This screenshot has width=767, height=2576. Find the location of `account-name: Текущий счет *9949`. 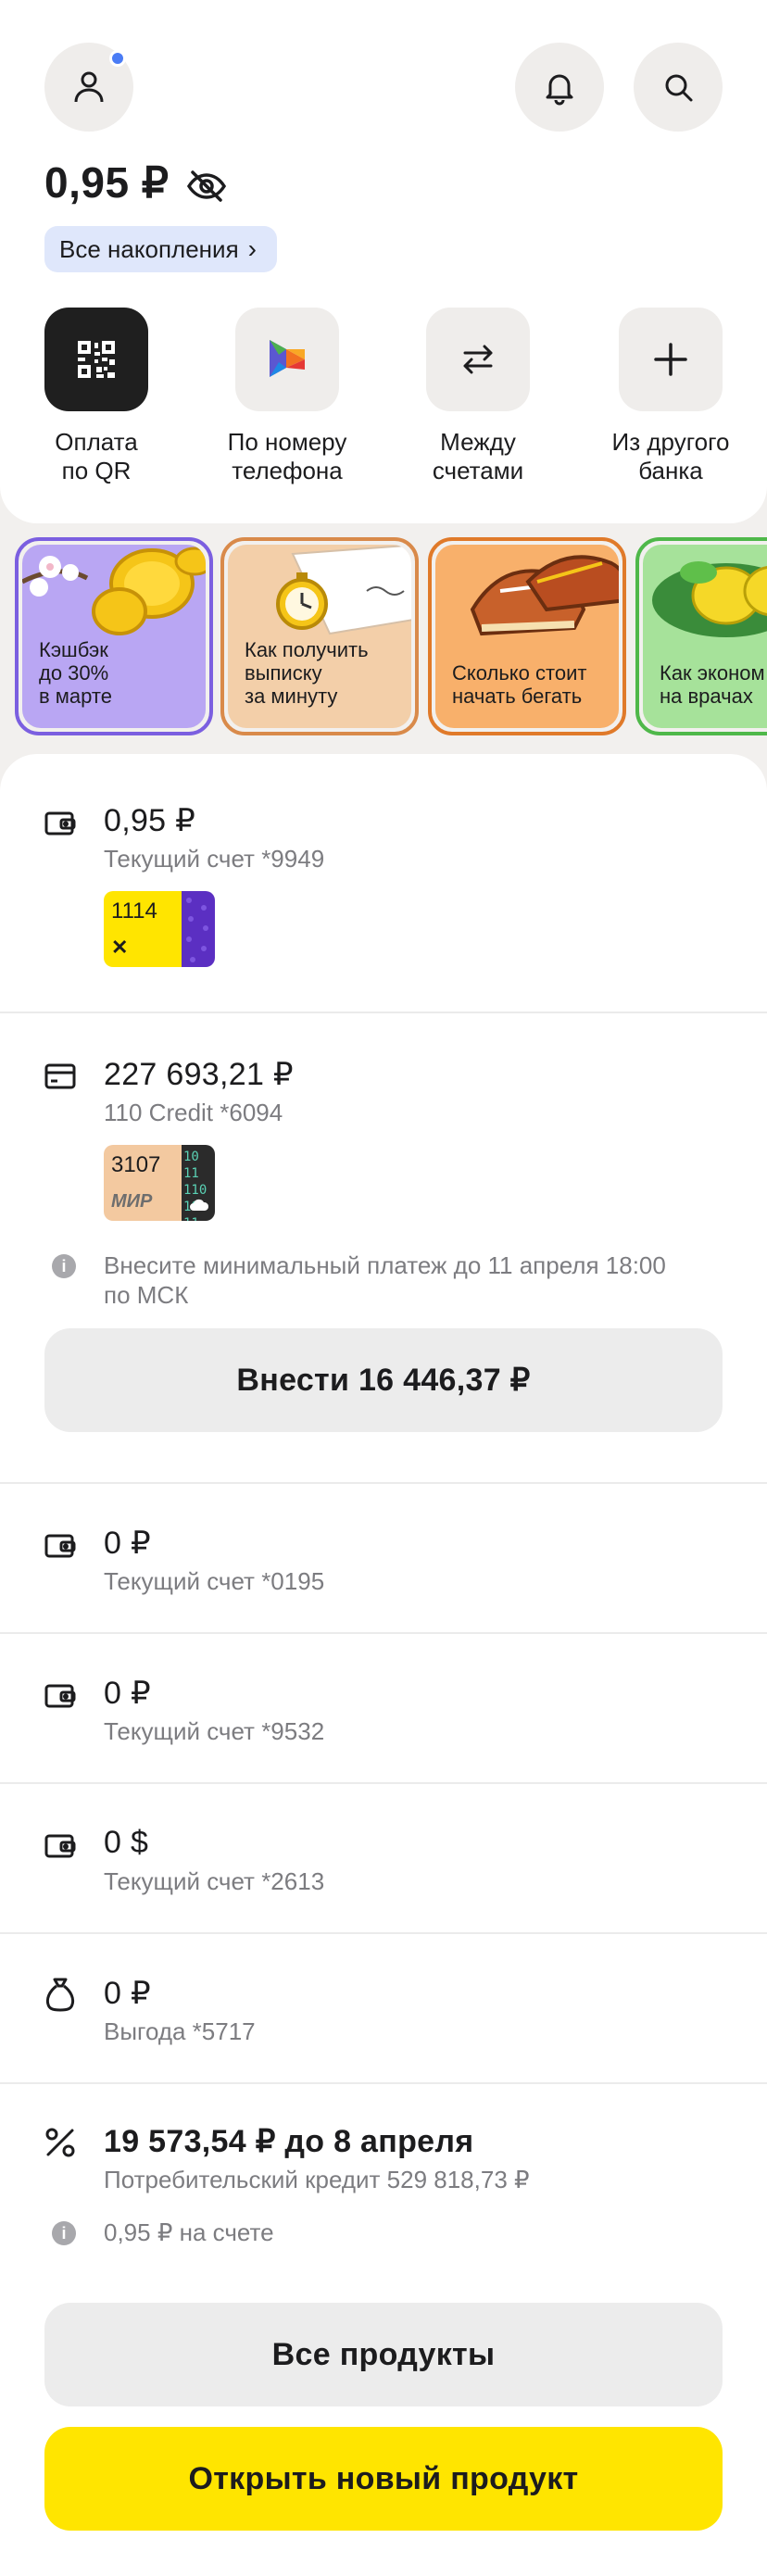

account-name: Текущий счет *9949 is located at coordinates (214, 859).